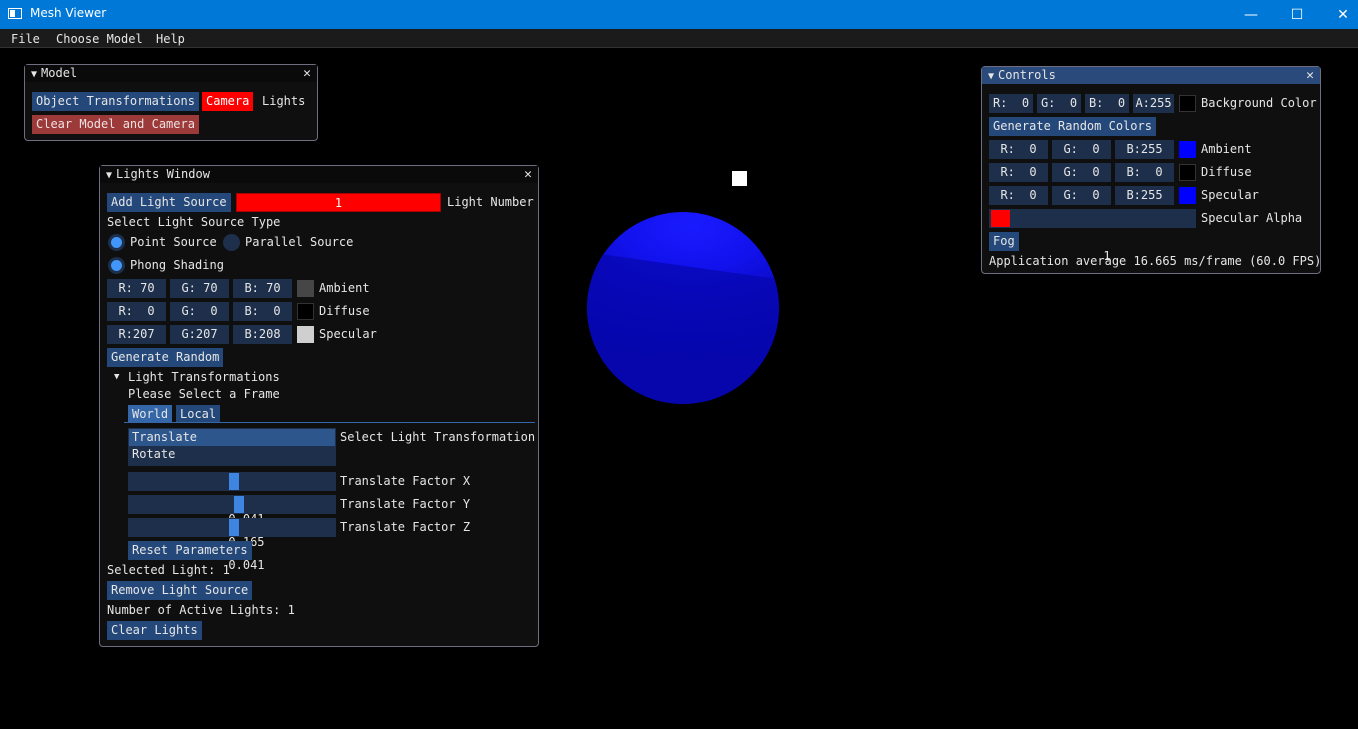 The image size is (1358, 729). I want to click on model-window-titlebar: ▼ Model, so click(171, 73).